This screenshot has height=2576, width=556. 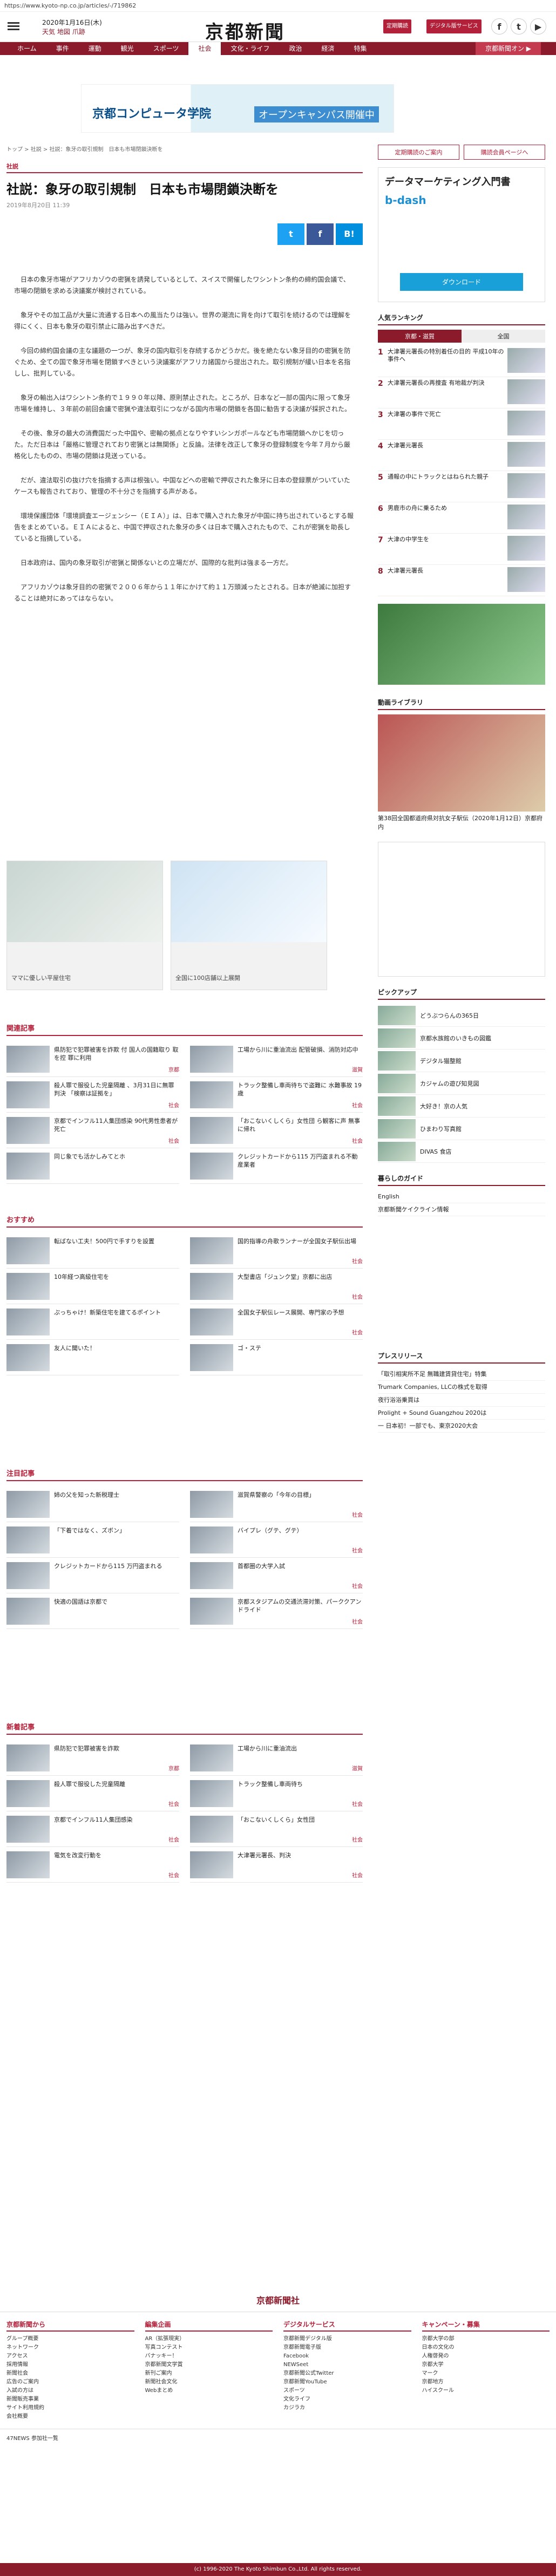 I want to click on sidebar-member-button: 購読会員ページへ, so click(x=504, y=152).